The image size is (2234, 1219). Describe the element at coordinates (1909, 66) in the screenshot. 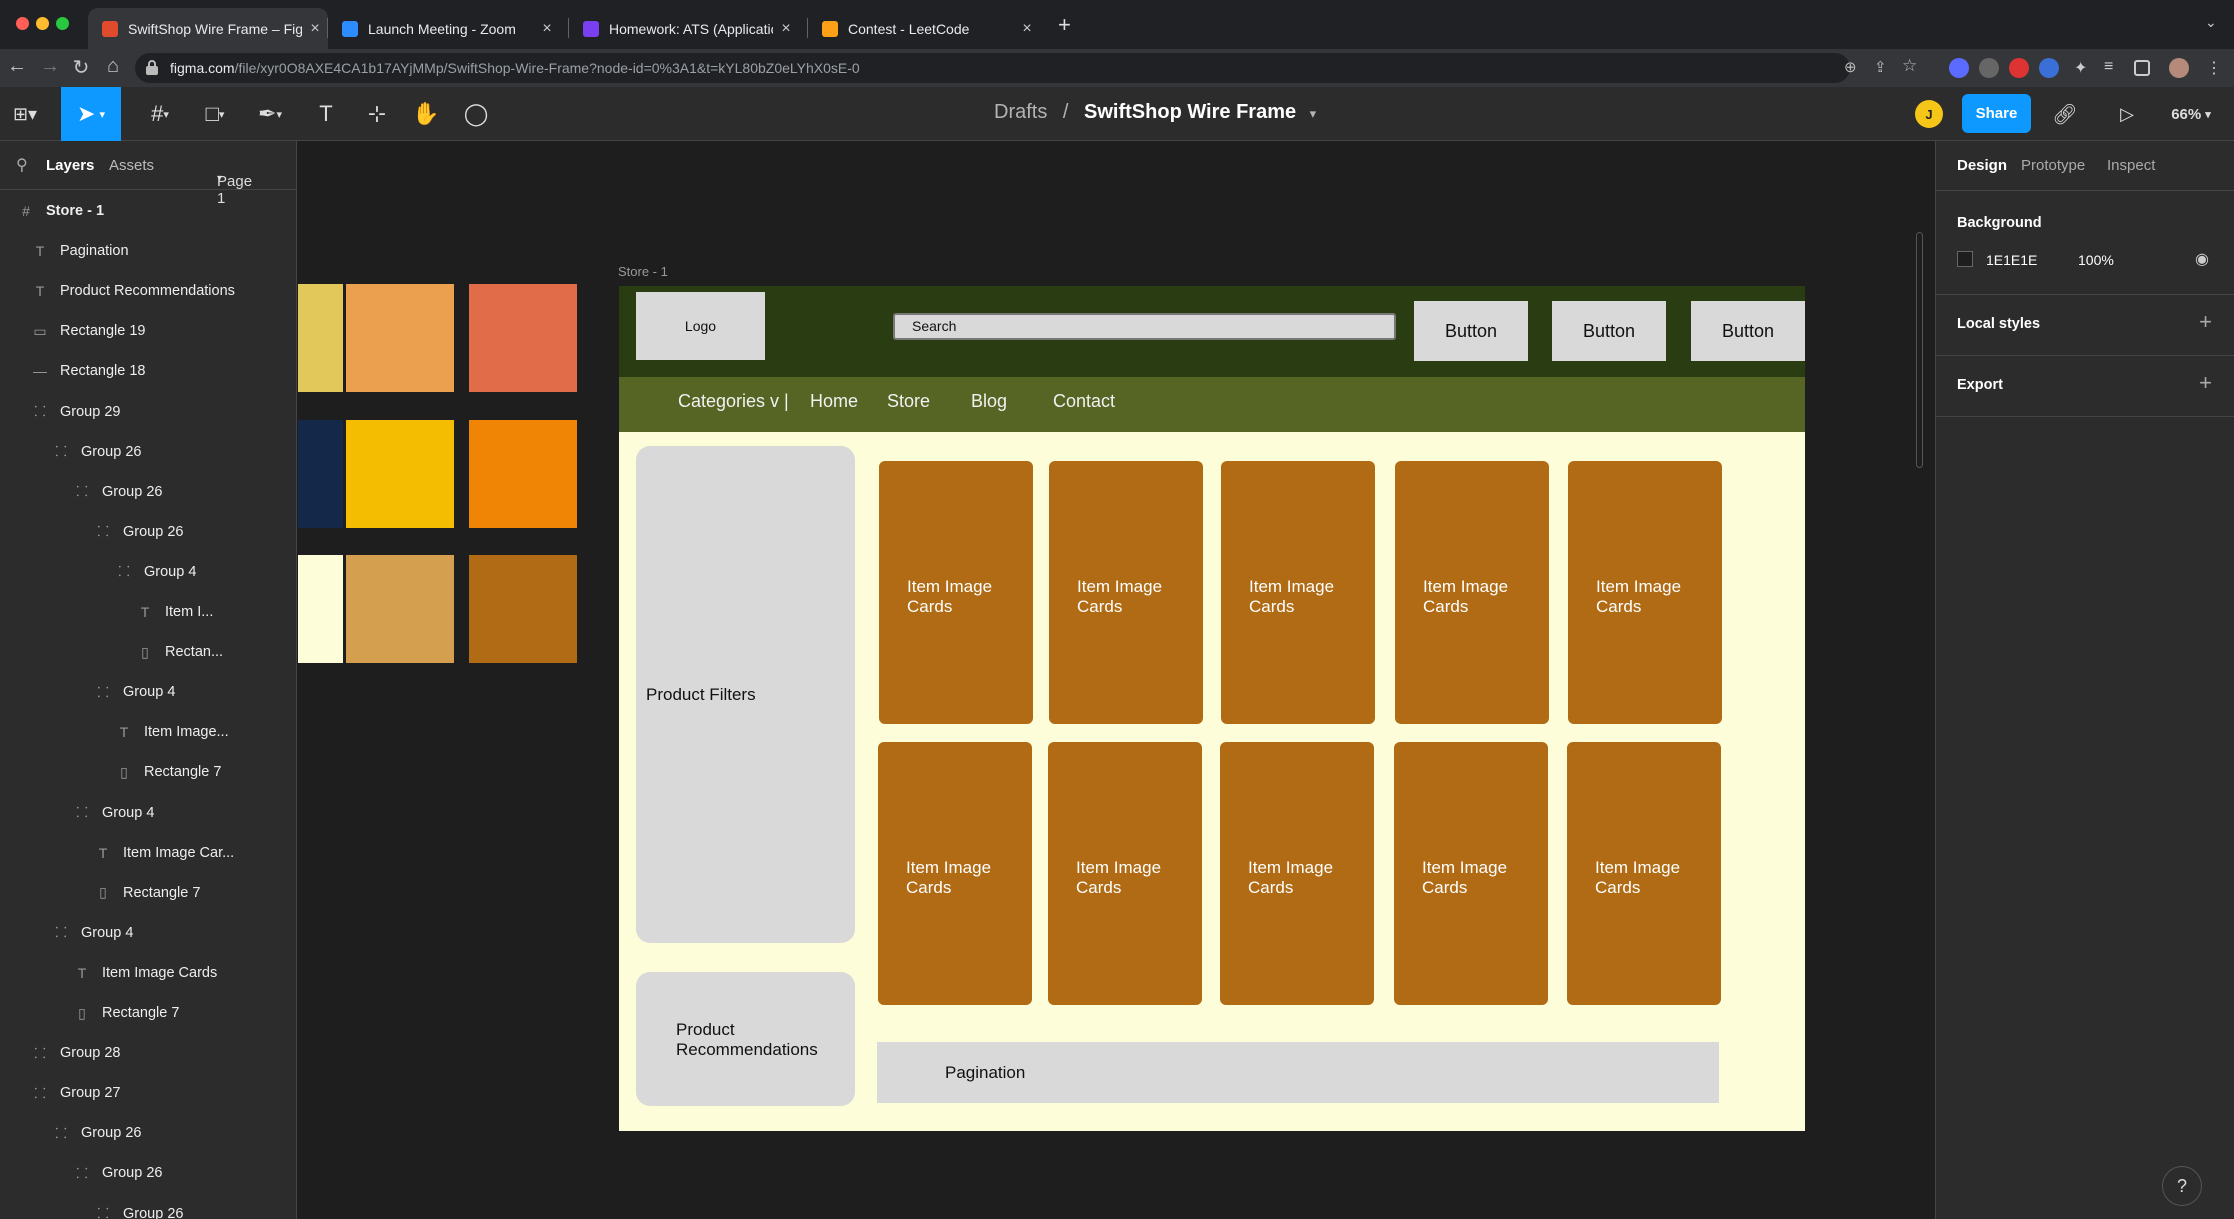

I see `bookmark-star-icon: ☆` at that location.